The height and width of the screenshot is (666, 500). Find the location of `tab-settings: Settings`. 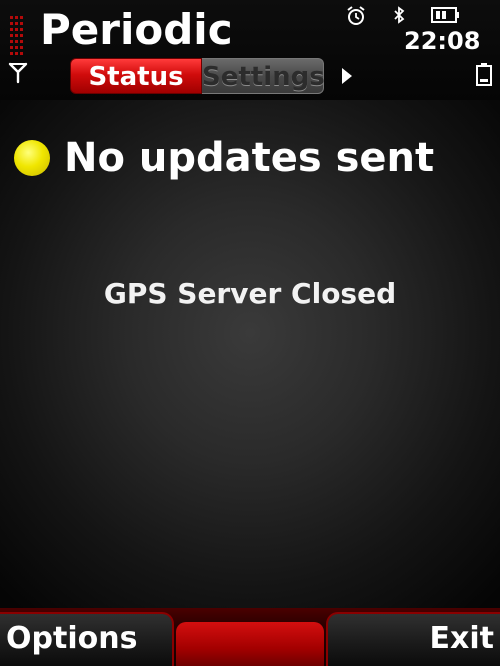

tab-settings: Settings is located at coordinates (263, 76).